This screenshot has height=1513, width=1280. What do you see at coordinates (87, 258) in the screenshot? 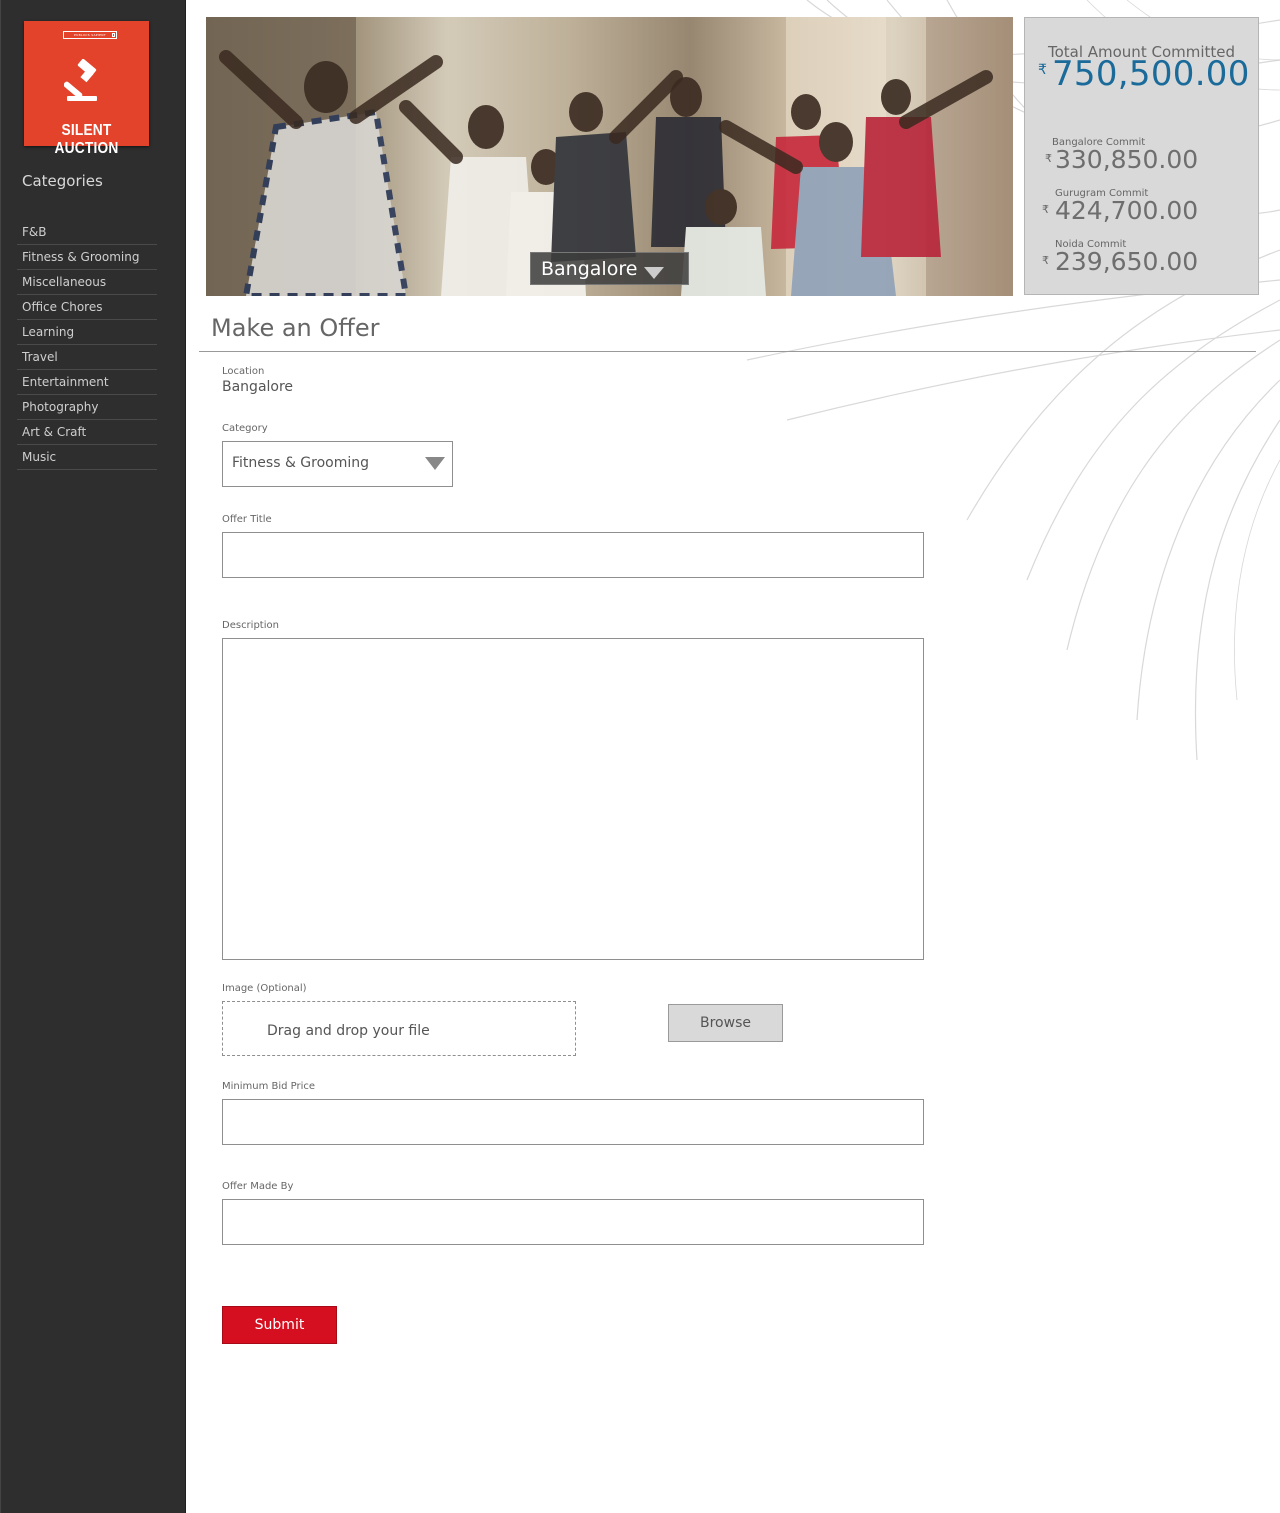
I see `category-item-fitness-grooming: Fitness & Grooming` at bounding box center [87, 258].